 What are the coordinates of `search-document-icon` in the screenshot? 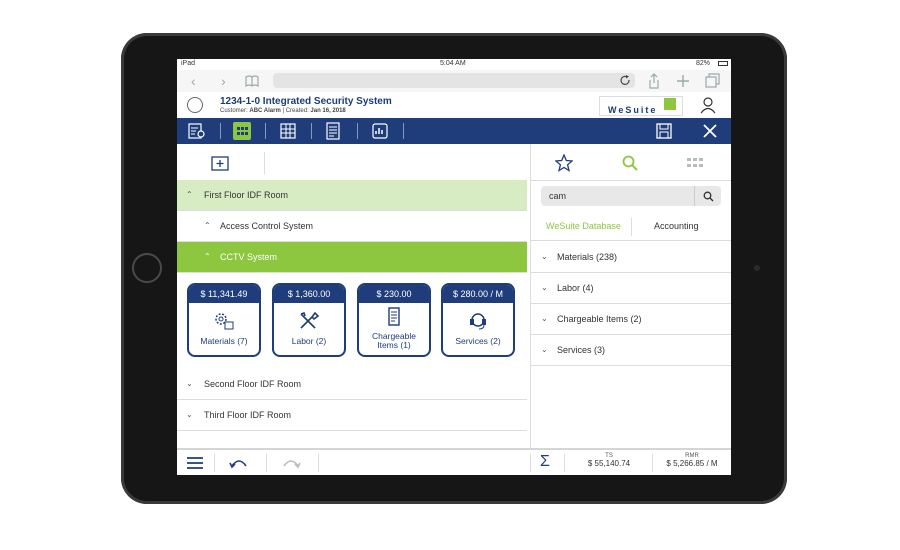 It's located at (197, 131).